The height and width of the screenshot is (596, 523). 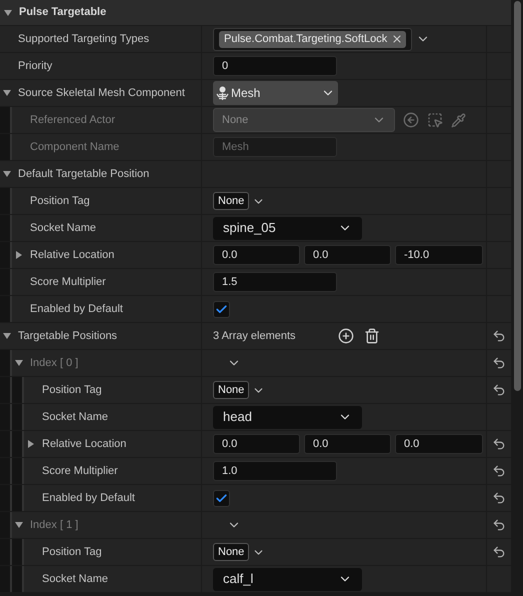 I want to click on property-label: Supported Targeting Types, so click(x=84, y=39).